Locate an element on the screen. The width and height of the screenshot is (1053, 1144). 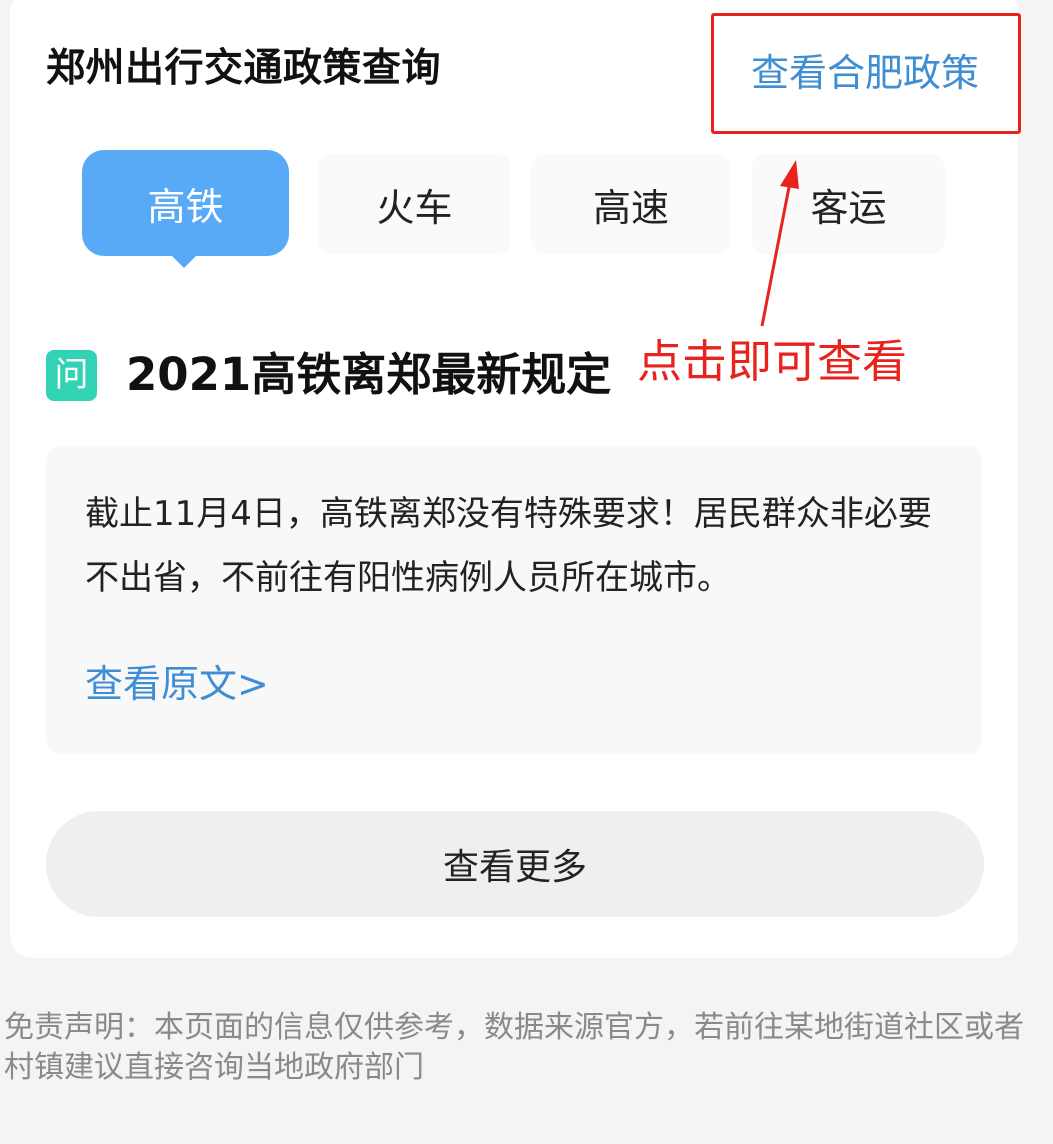
view-more-button: 查看更多 is located at coordinates (515, 864).